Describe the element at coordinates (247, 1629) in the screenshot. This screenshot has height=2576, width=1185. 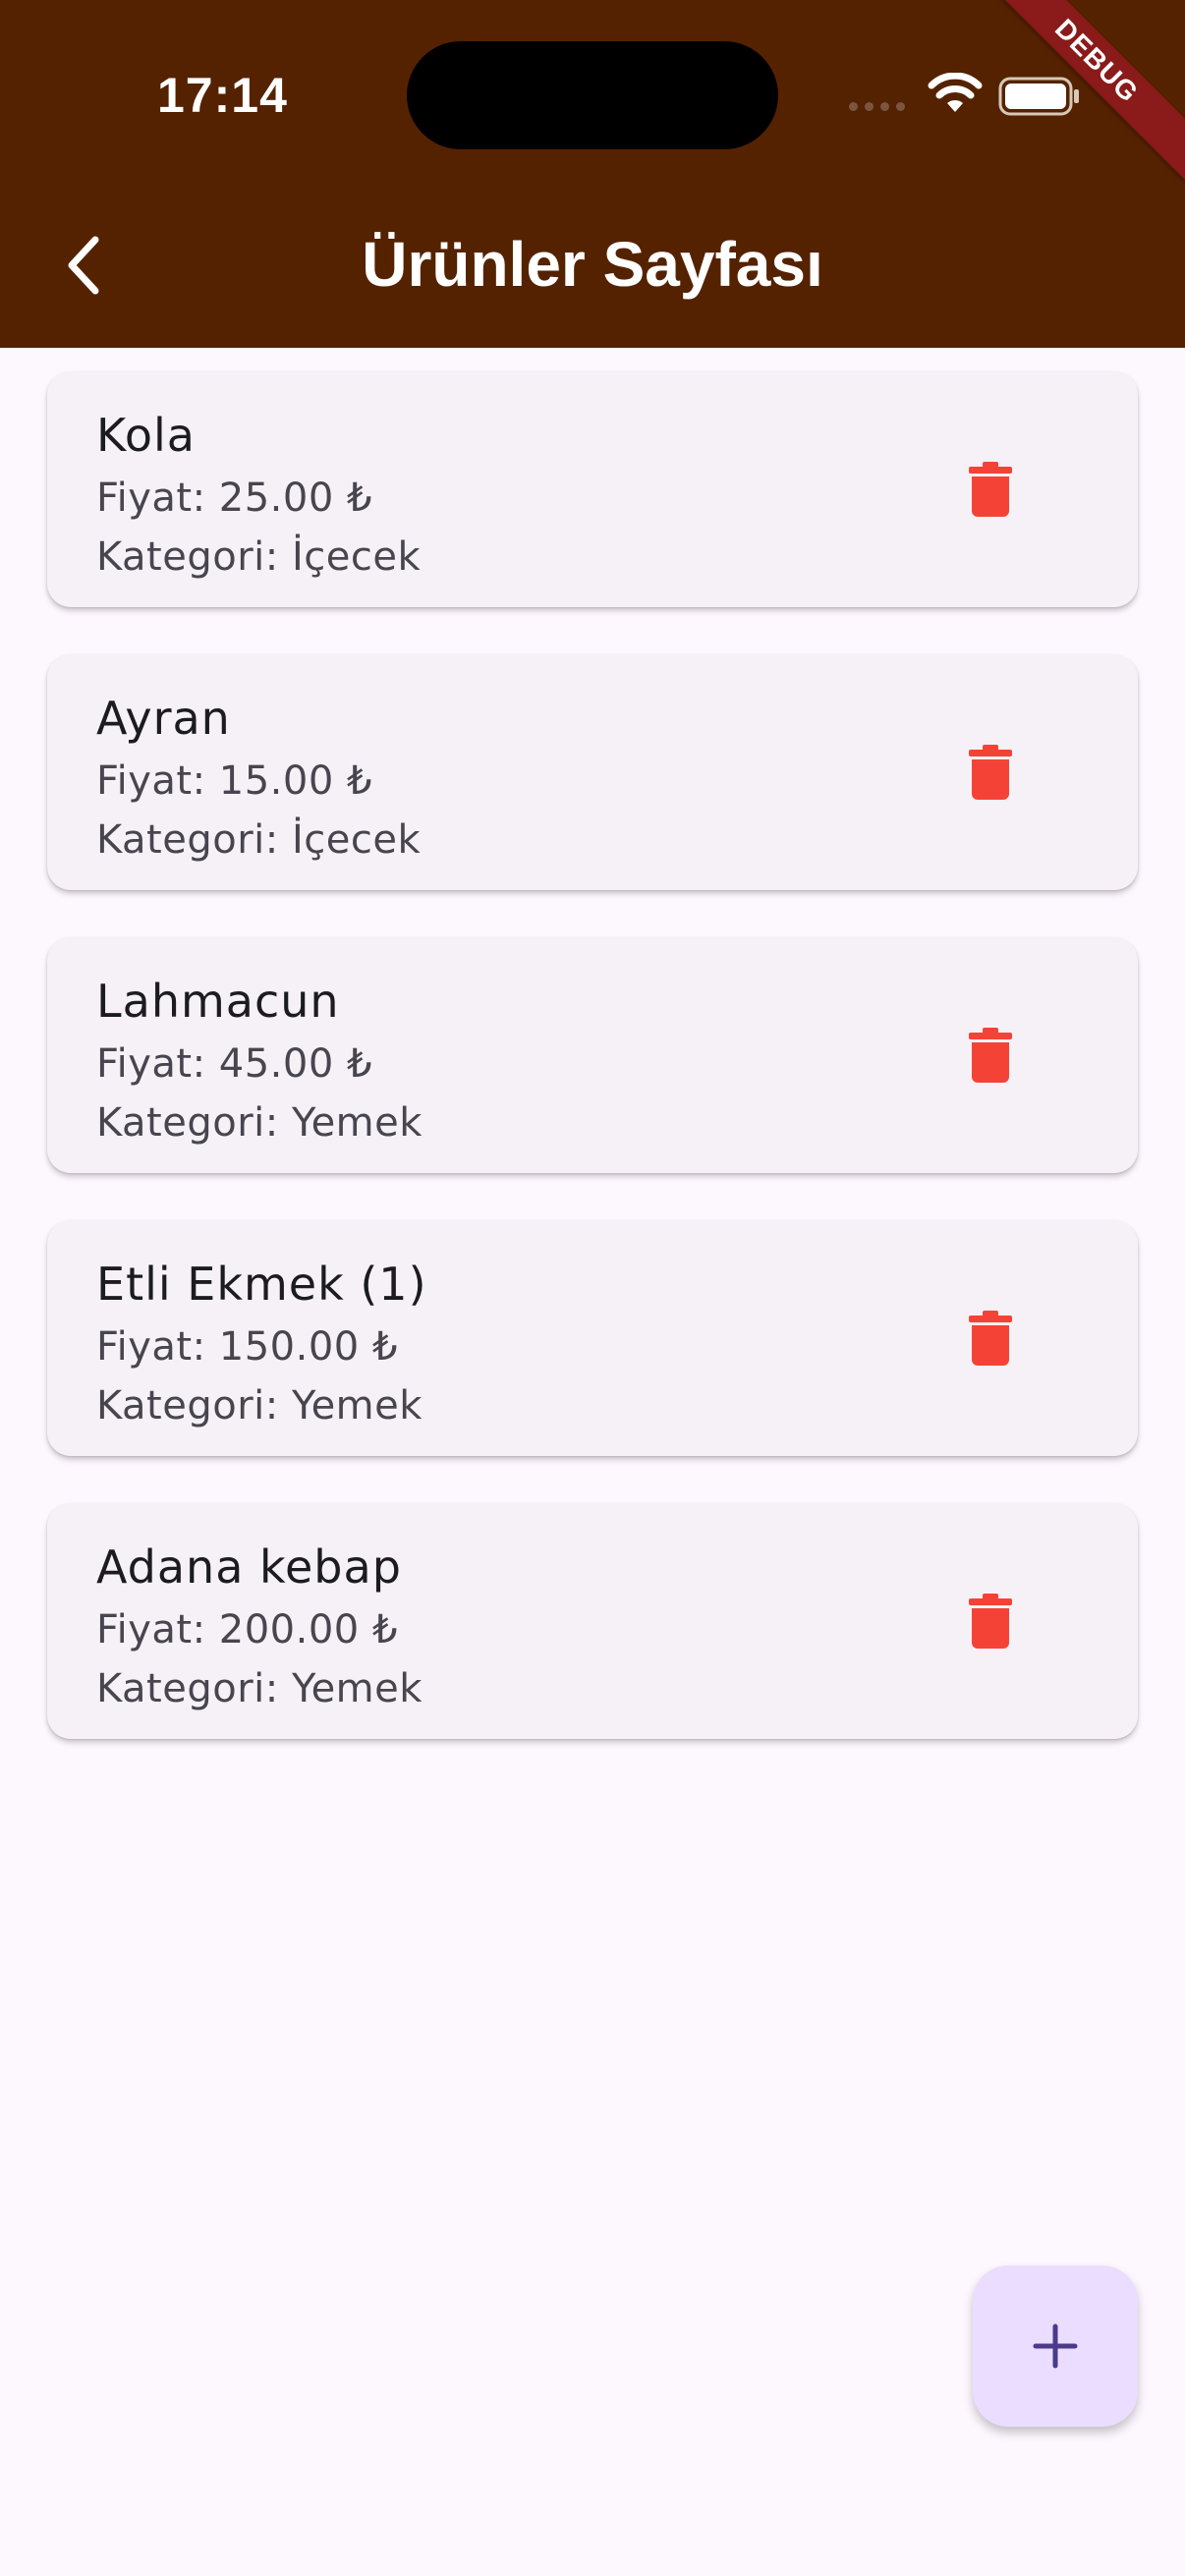
I see `product-price: Fiyat: 200.00 ₺` at that location.